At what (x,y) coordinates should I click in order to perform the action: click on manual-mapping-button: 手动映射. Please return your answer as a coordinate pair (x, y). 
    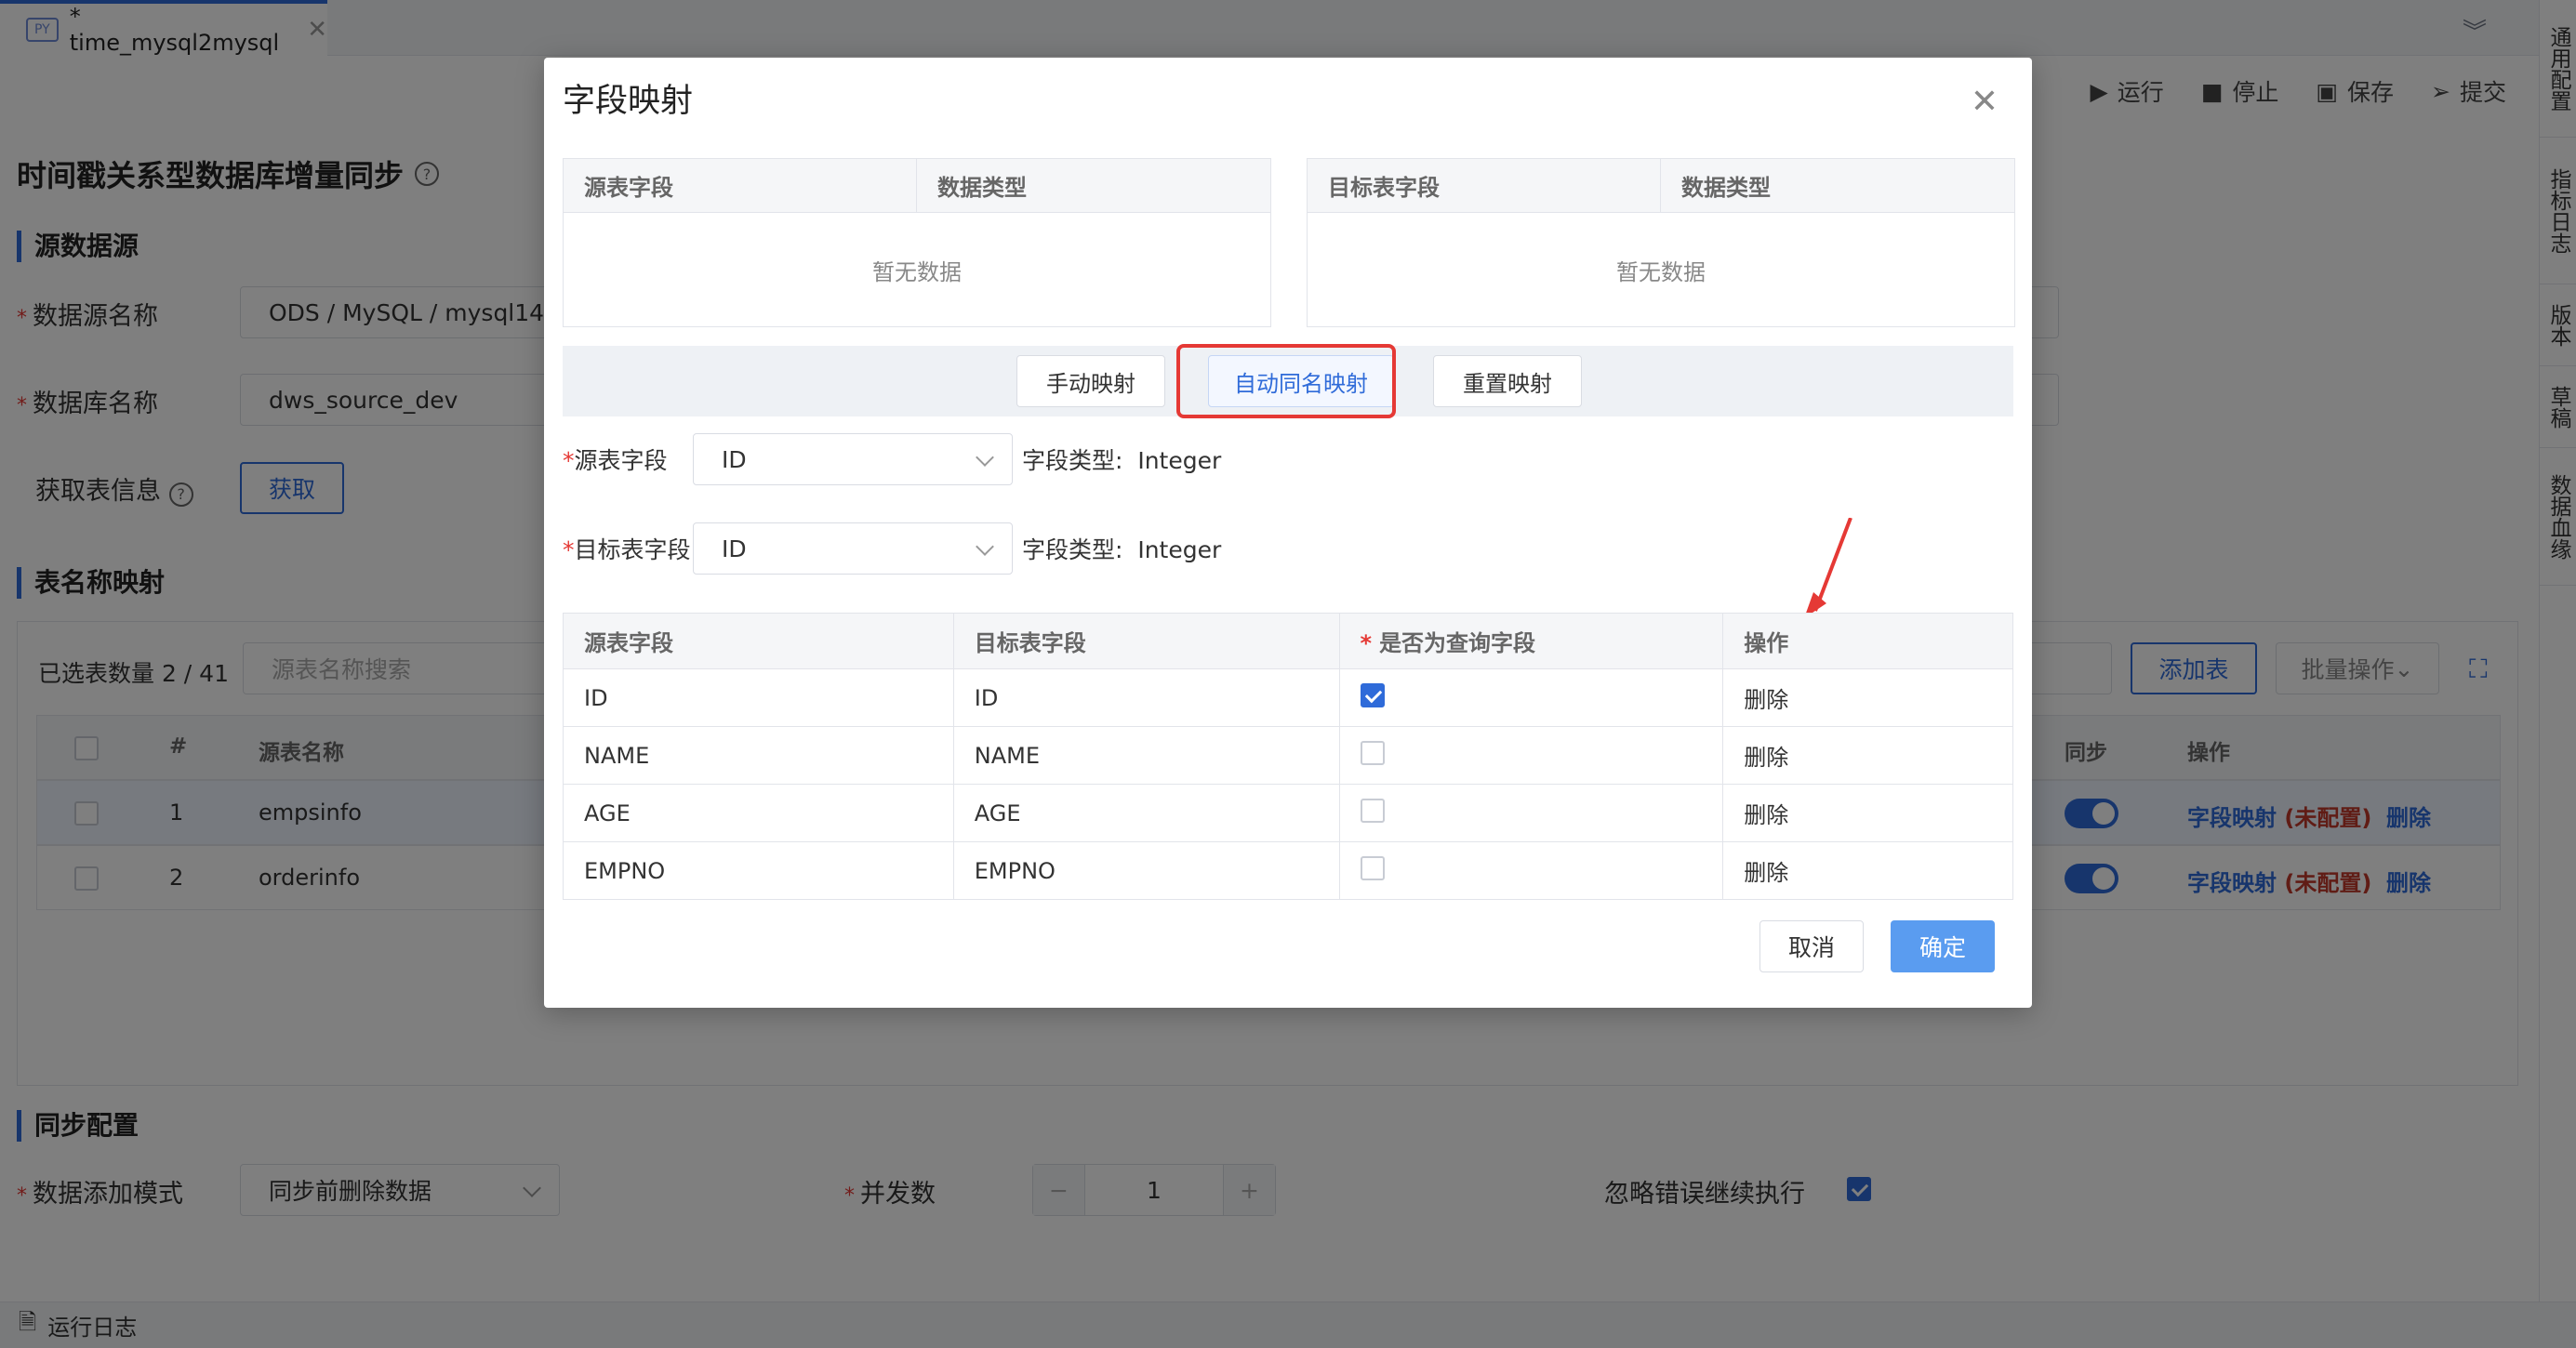
    Looking at the image, I should click on (1090, 381).